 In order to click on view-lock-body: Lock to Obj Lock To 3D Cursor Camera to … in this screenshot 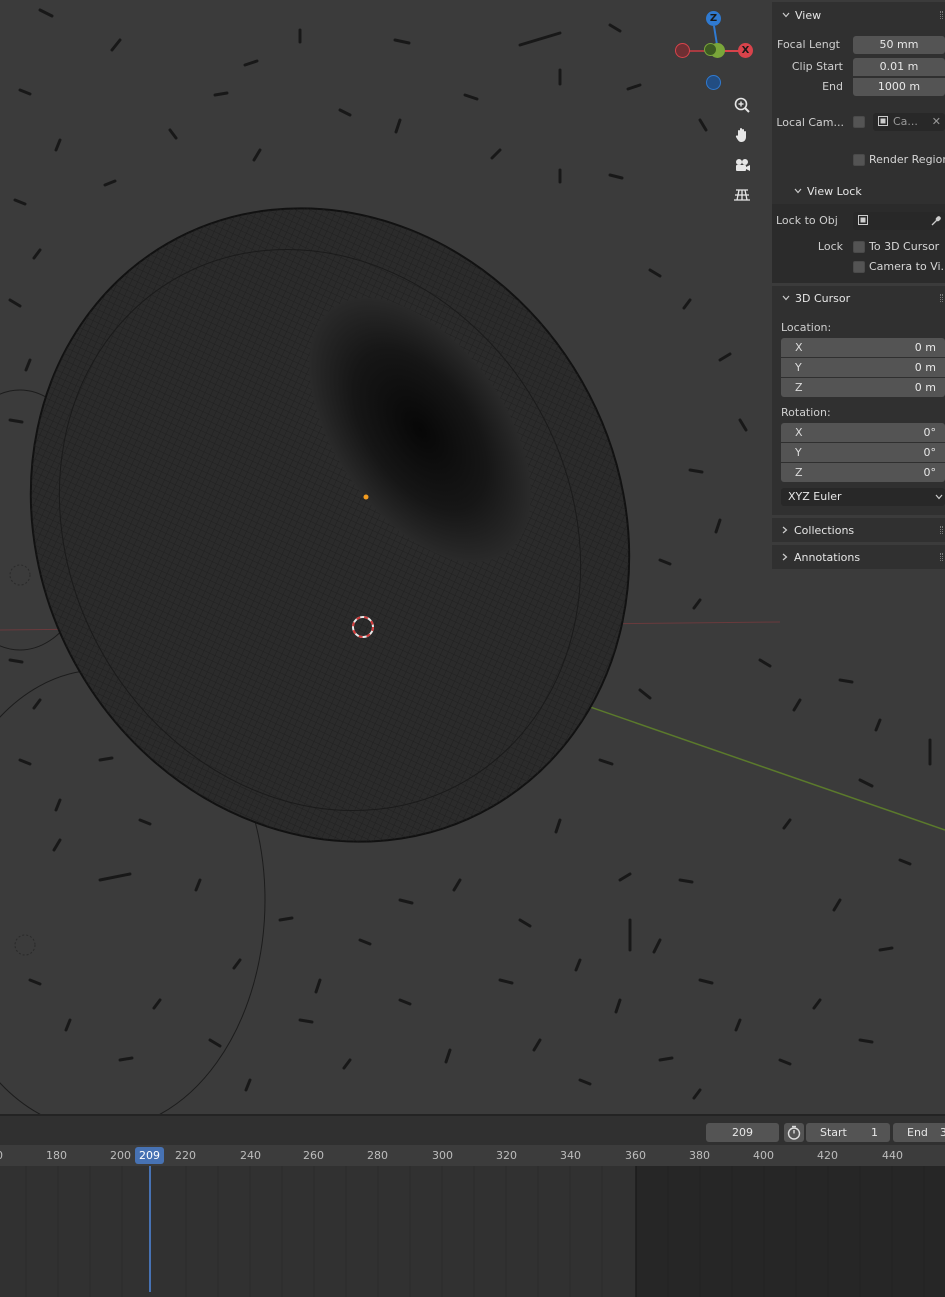, I will do `click(858, 243)`.